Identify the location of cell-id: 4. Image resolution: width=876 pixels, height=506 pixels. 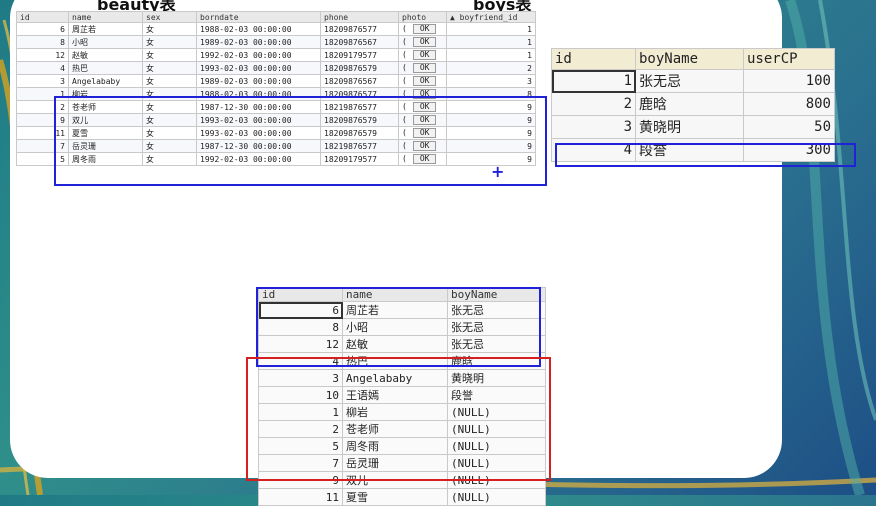
(42, 68).